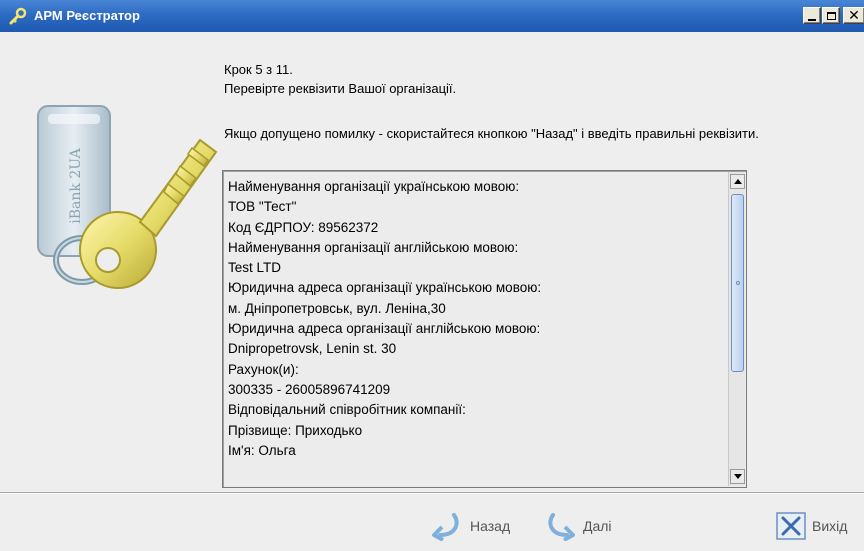  I want to click on details-line: 300335 - 26005896741209, so click(309, 389).